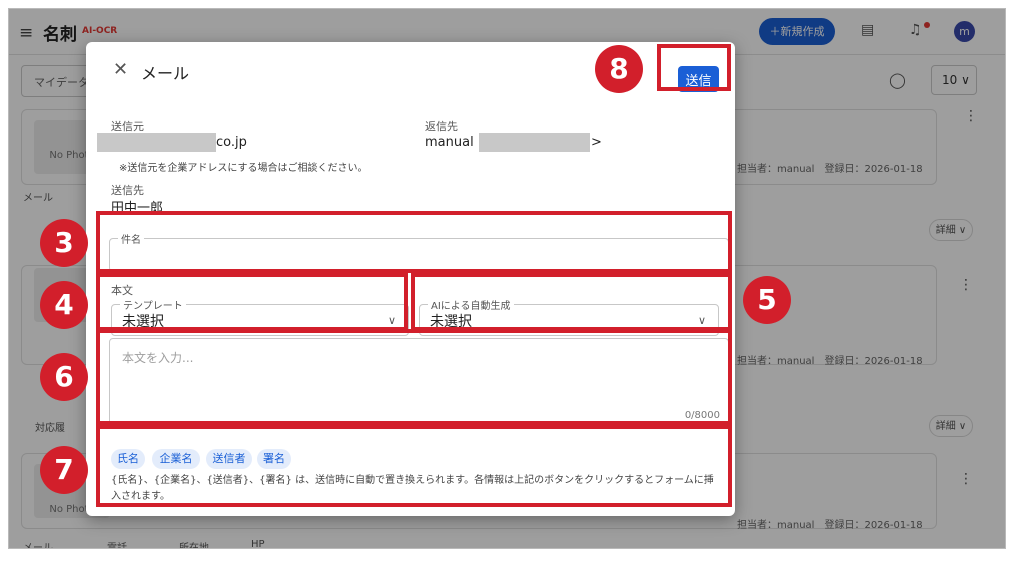 The width and height of the screenshot is (1024, 566). What do you see at coordinates (127, 190) in the screenshot?
I see `to-label: 送信先` at bounding box center [127, 190].